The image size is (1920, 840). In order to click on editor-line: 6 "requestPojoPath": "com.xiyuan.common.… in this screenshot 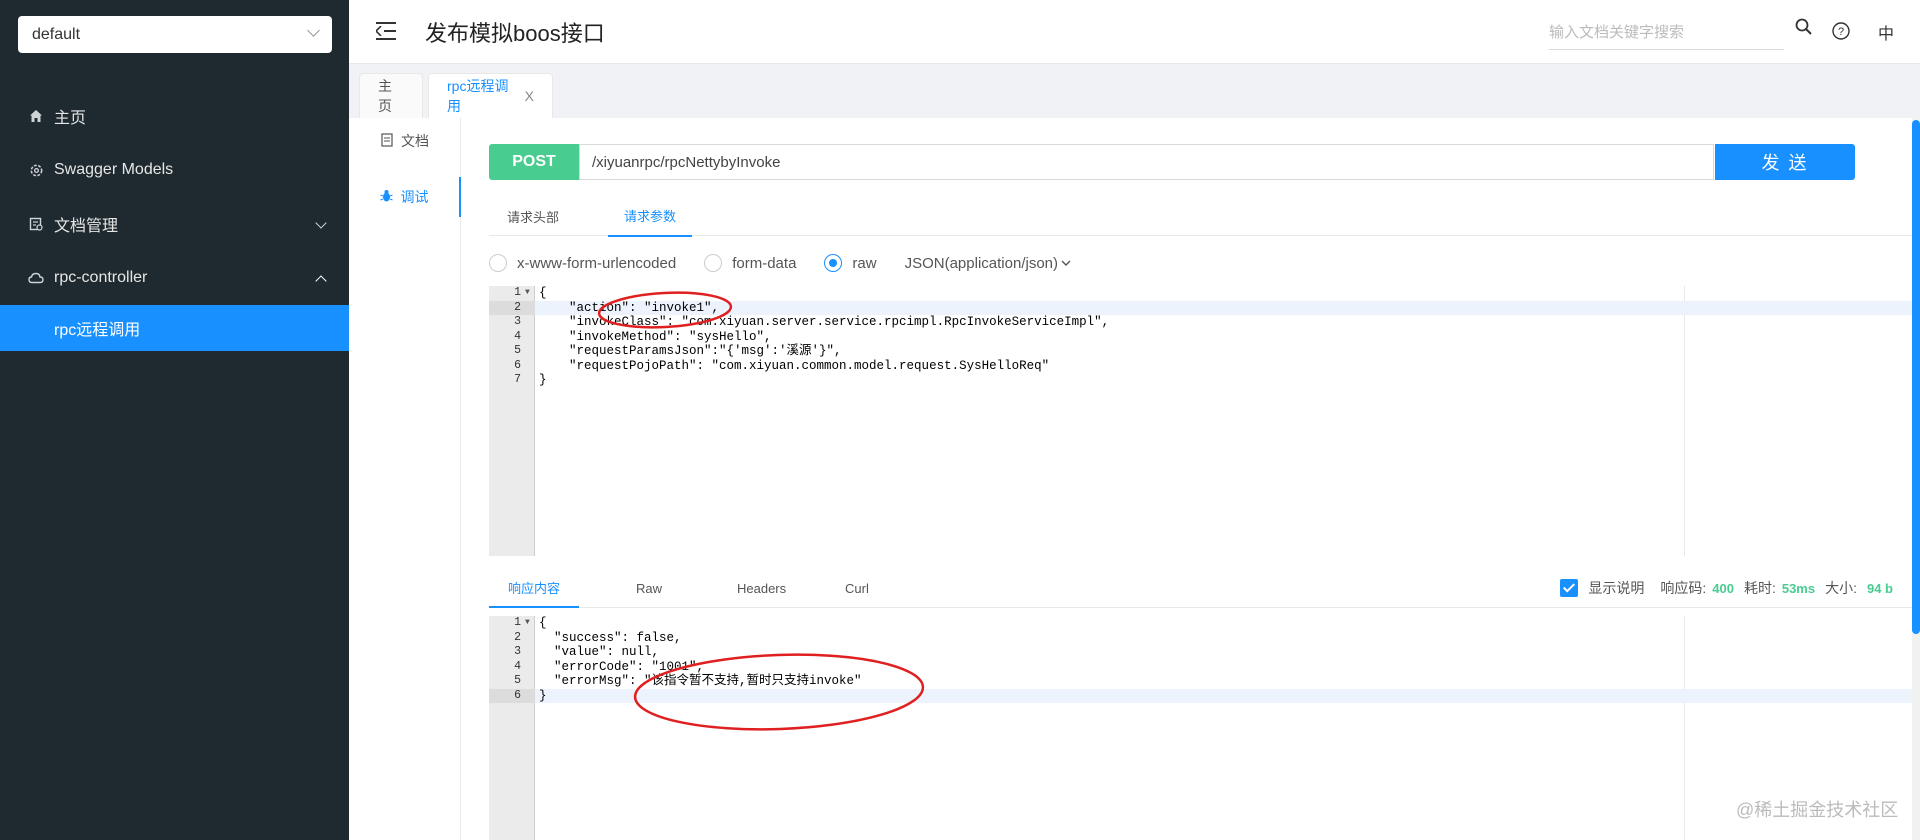, I will do `click(782, 365)`.